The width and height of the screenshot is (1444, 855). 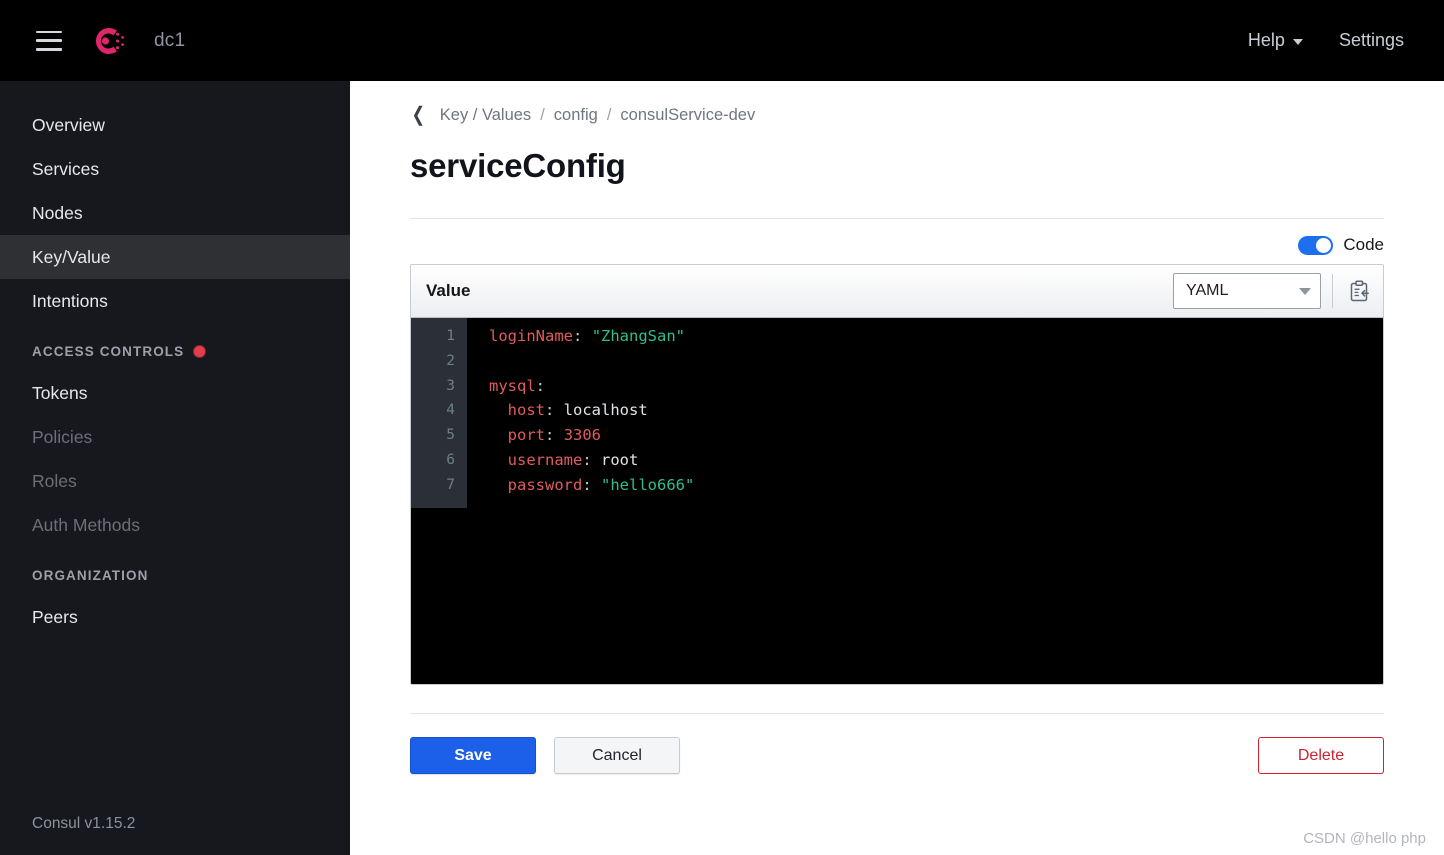 I want to click on settings-link: Settings, so click(x=1371, y=40).